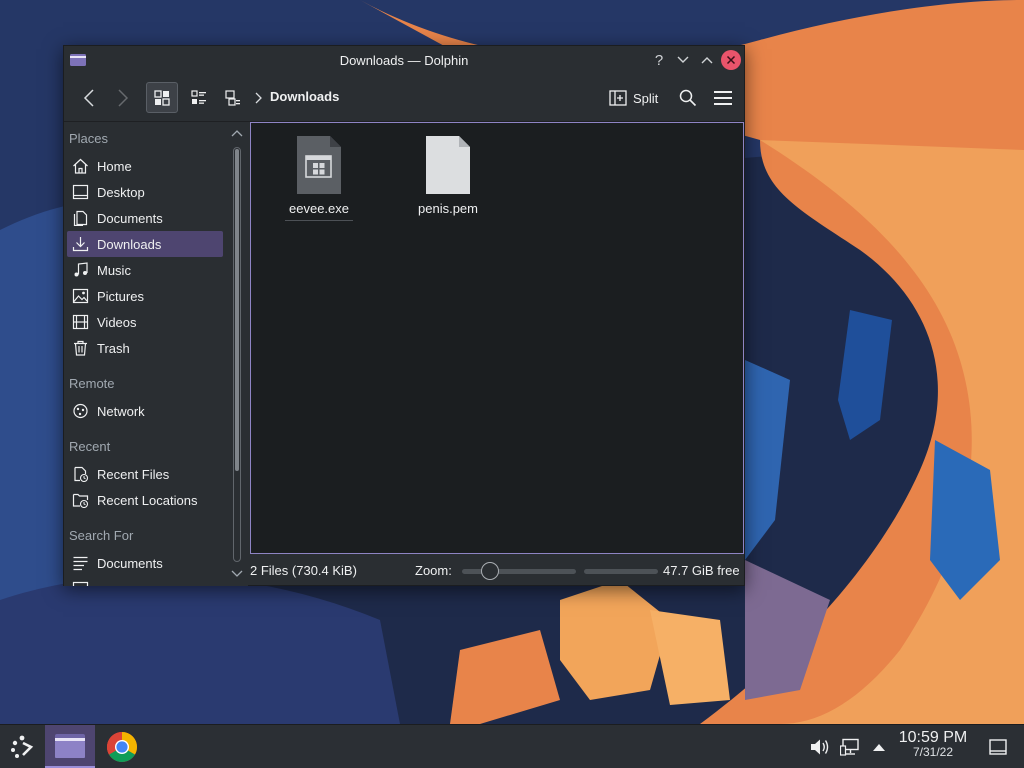 Image resolution: width=1024 pixels, height=768 pixels. Describe the element at coordinates (237, 310) in the screenshot. I see `scroll-thumb` at that location.